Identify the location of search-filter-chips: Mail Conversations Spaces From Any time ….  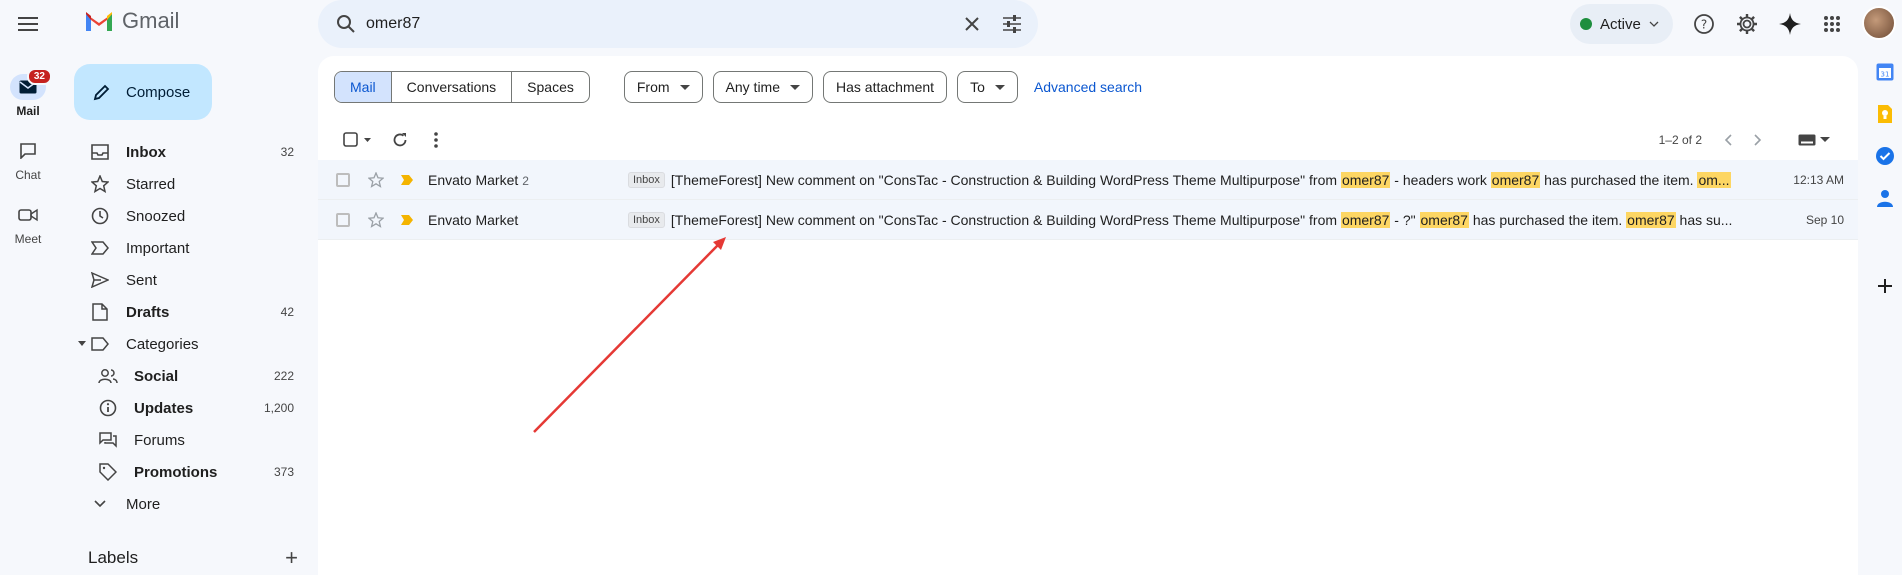
(738, 87).